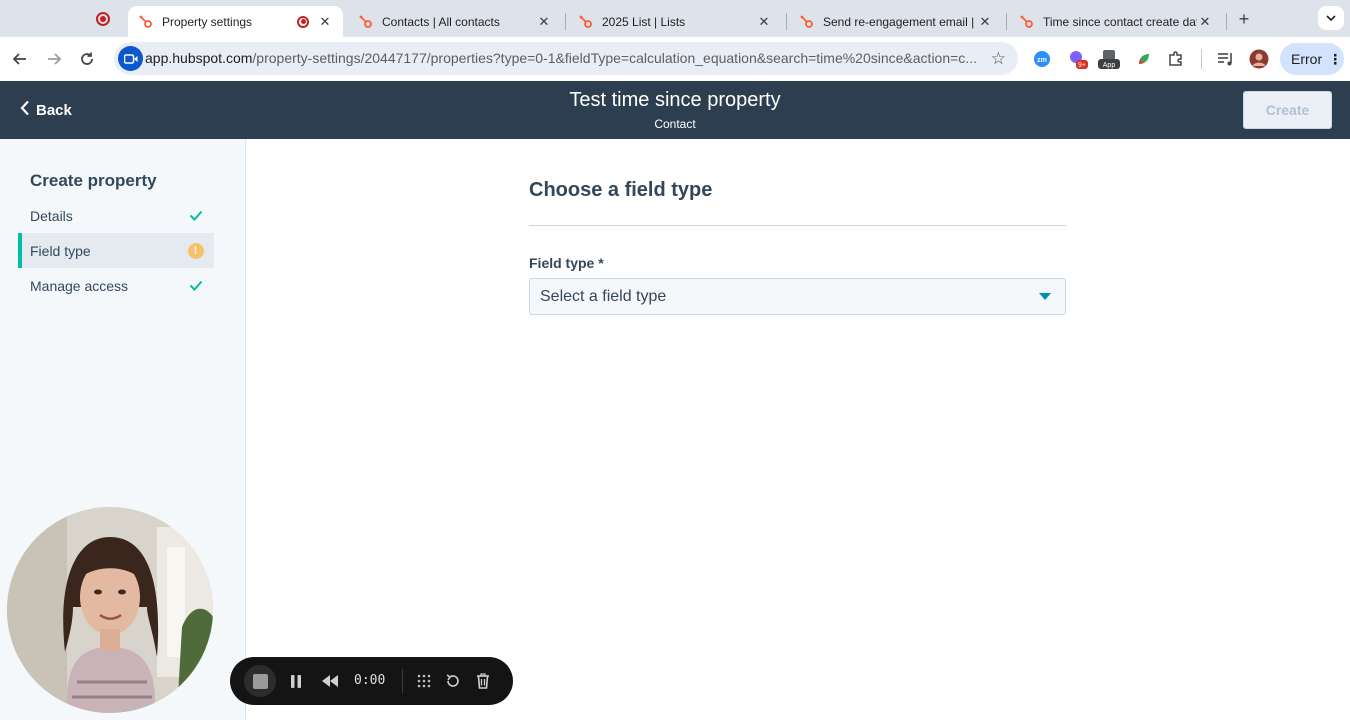 This screenshot has width=1350, height=720. I want to click on svg-text: App, so click(1109, 65).